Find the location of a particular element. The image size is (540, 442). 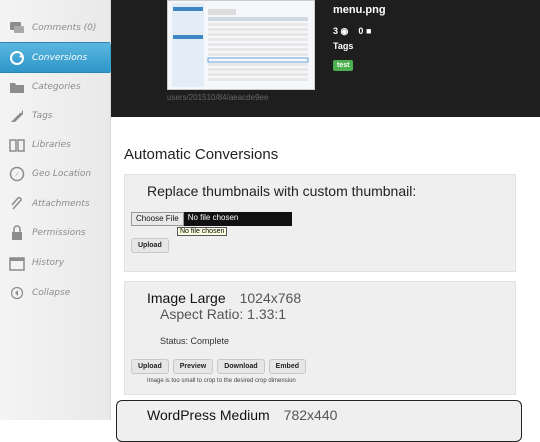

sidebar-item-libraries: Libraries is located at coordinates (55, 144).